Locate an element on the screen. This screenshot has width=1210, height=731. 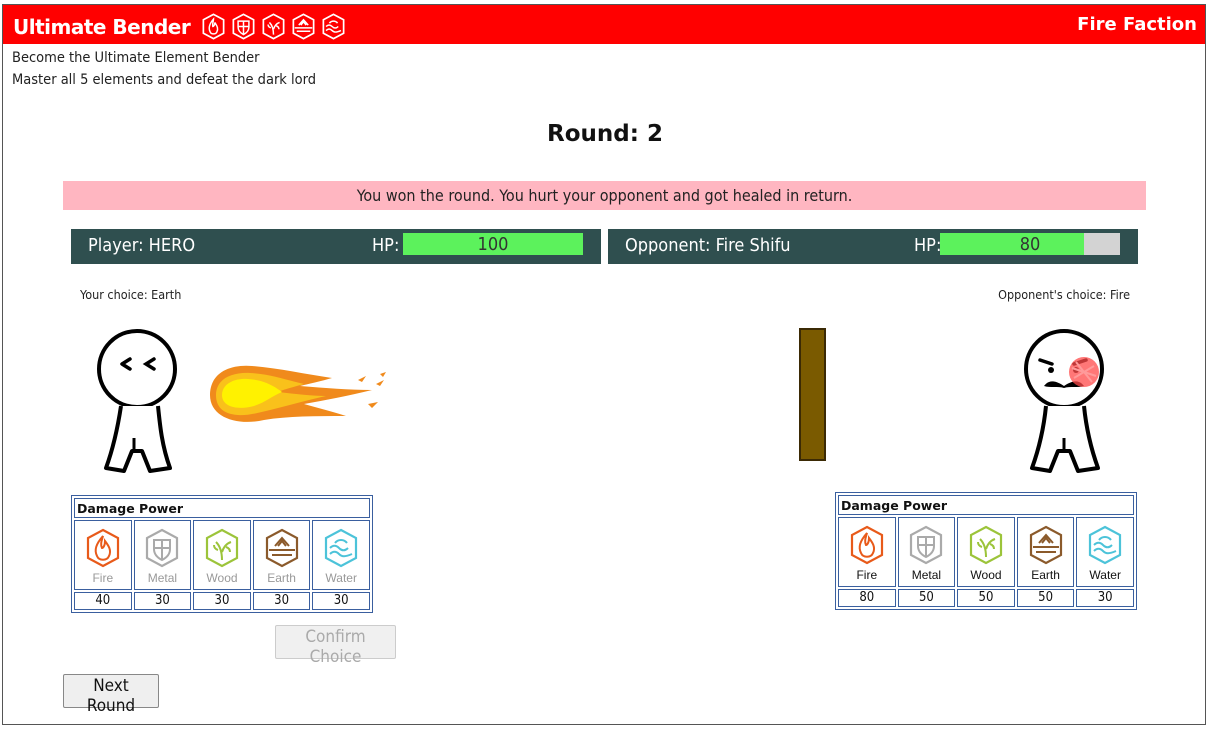
fireball-projectile is located at coordinates (298, 393).